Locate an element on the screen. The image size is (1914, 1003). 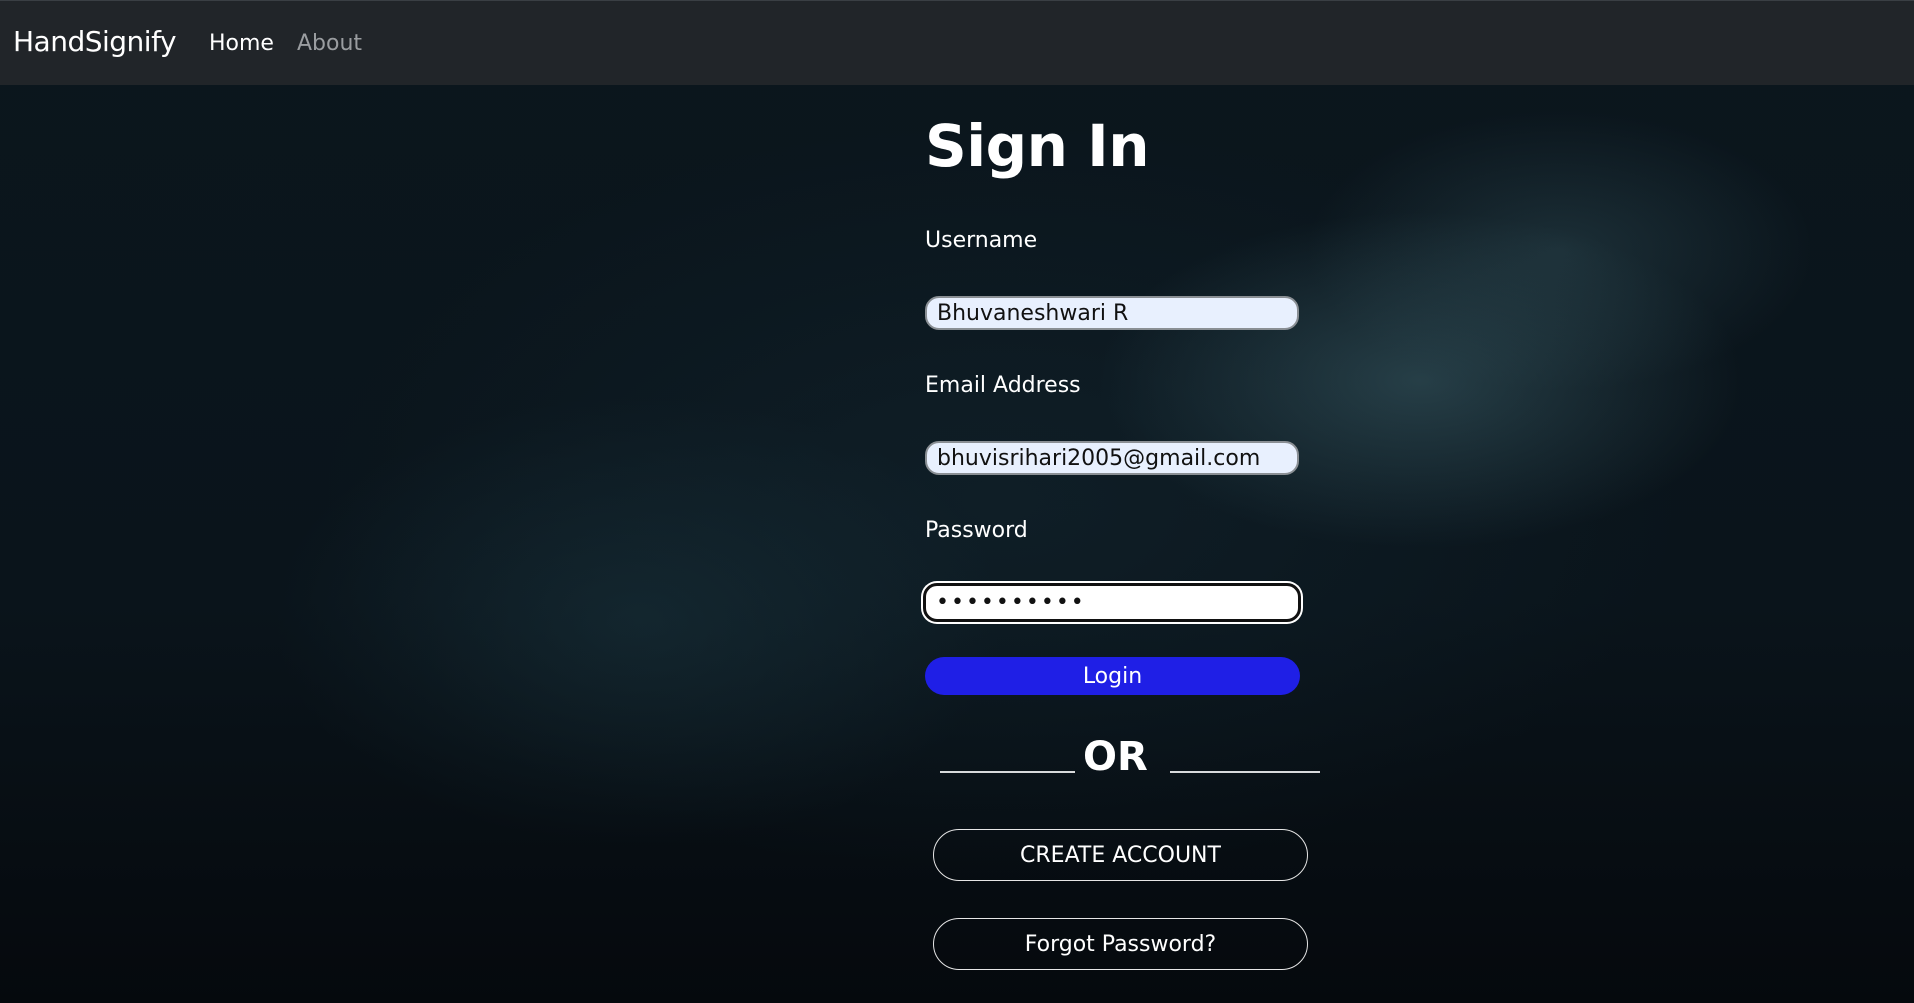
or-divider: OR is located at coordinates (1130, 755).